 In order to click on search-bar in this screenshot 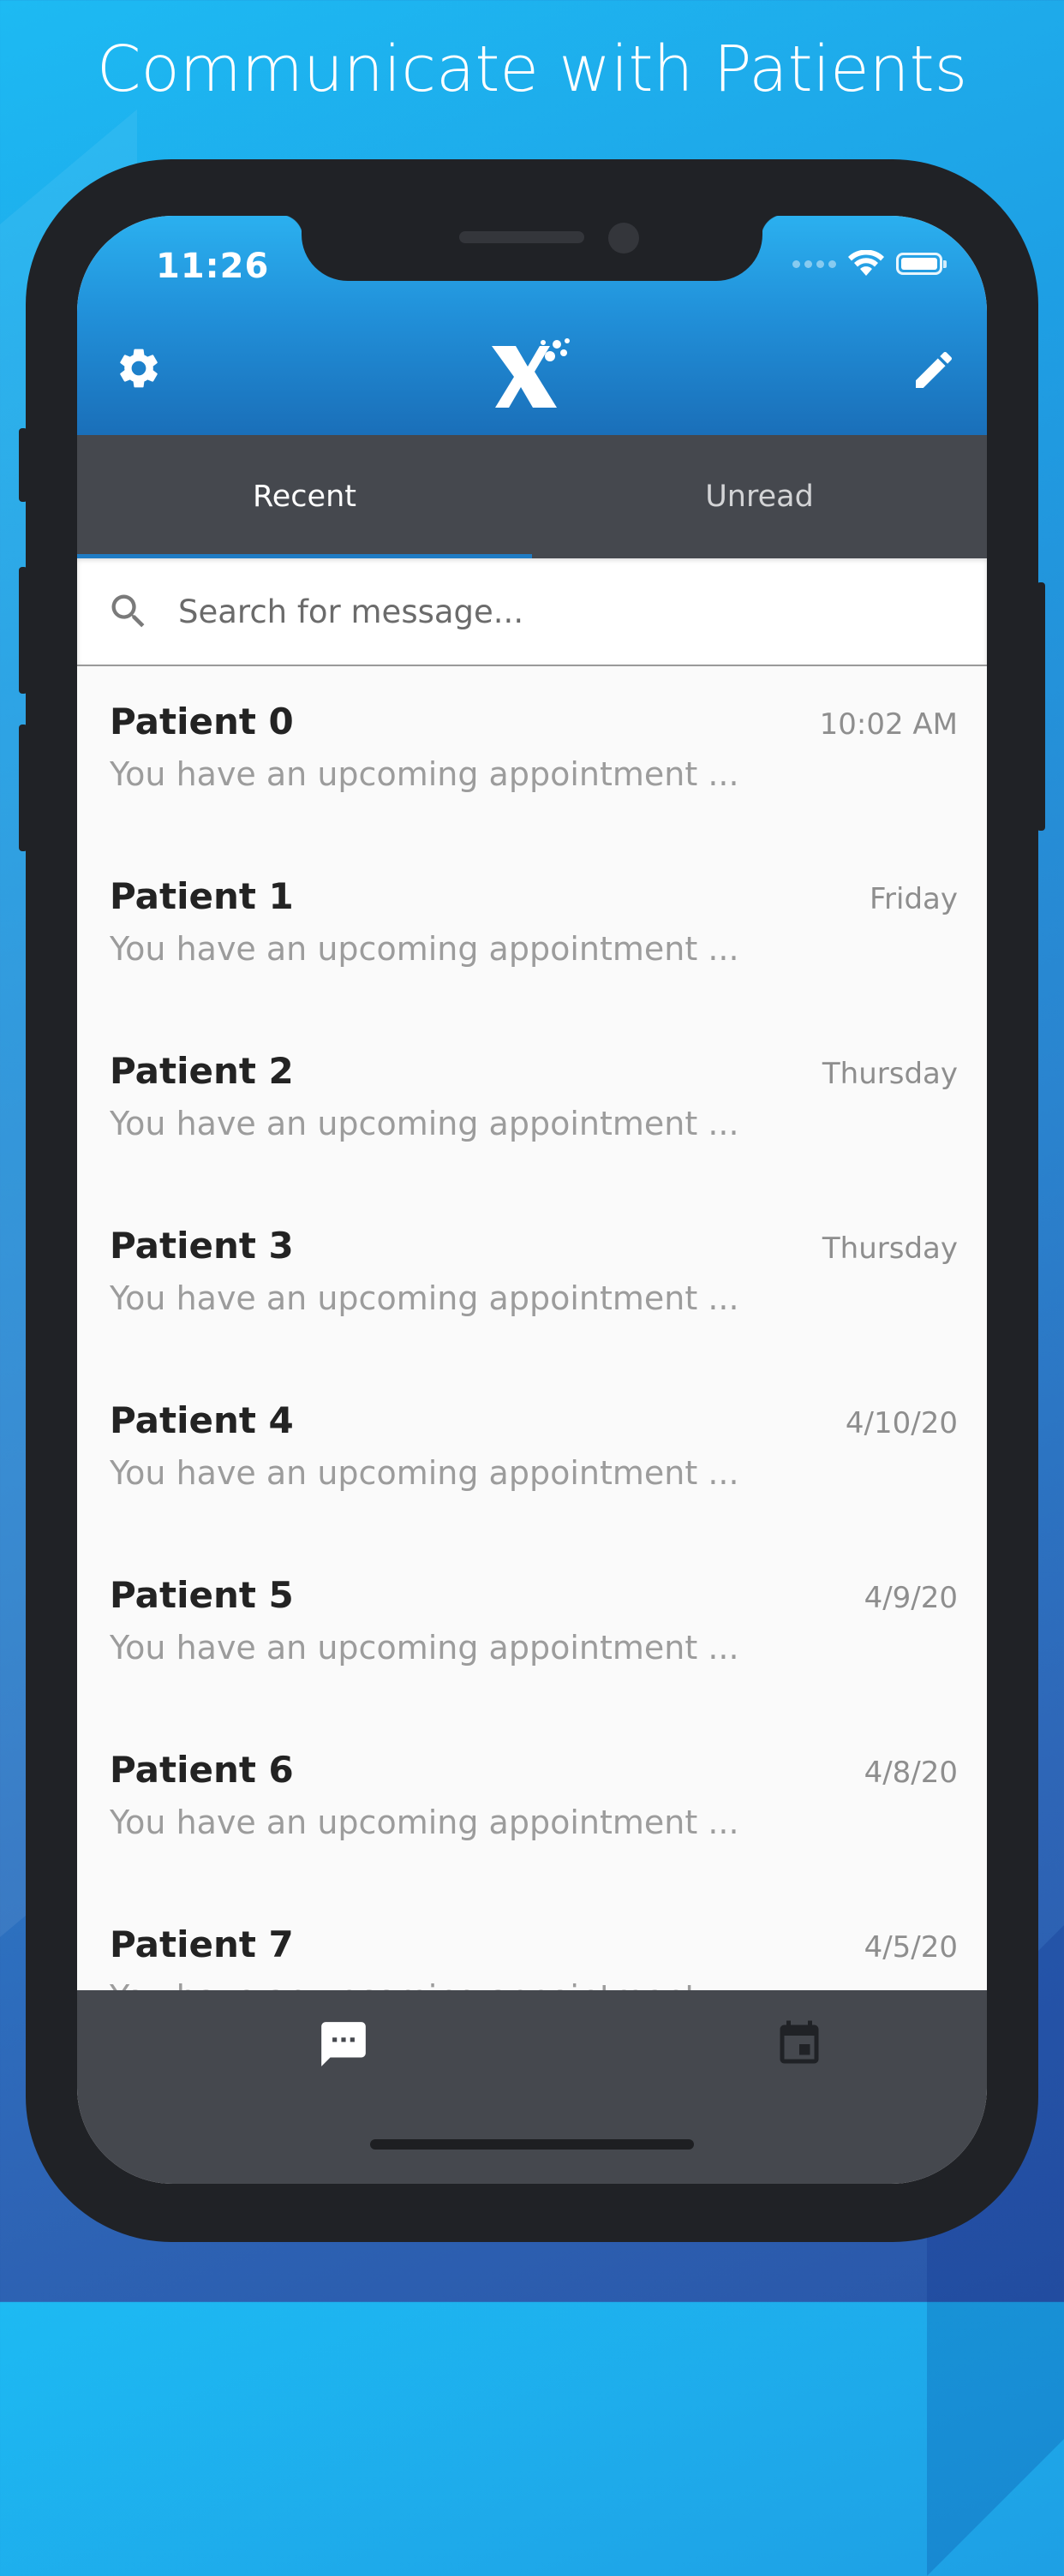, I will do `click(532, 612)`.